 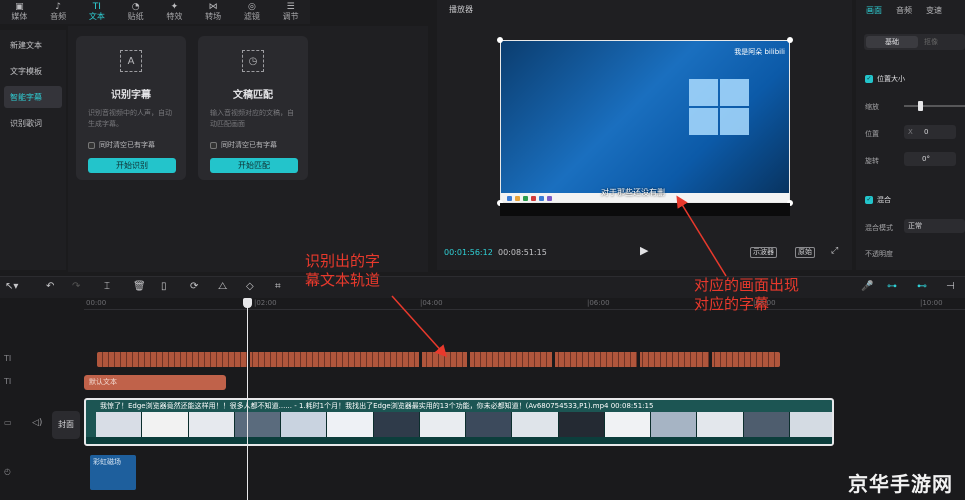 What do you see at coordinates (878, 200) in the screenshot?
I see `blend-section: ✓ 混合` at bounding box center [878, 200].